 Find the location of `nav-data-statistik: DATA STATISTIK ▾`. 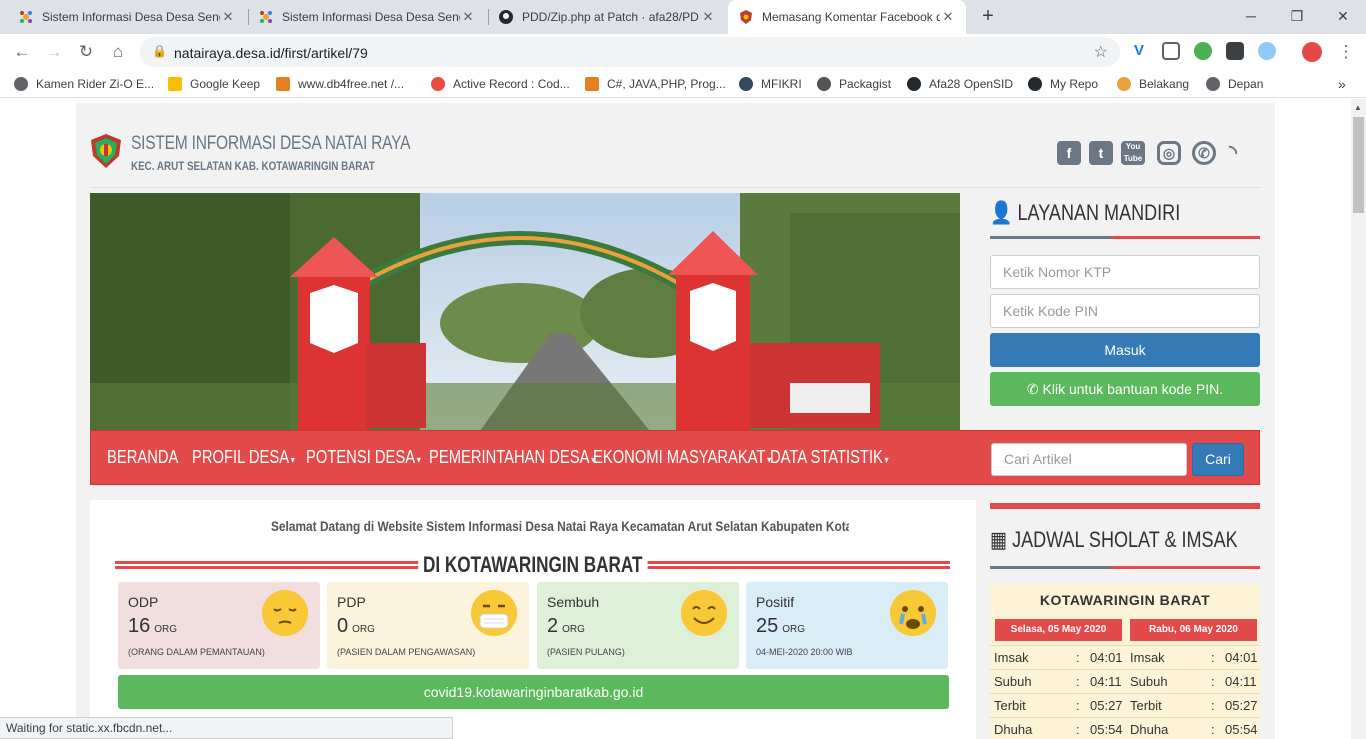

nav-data-statistik: DATA STATISTIK ▾ is located at coordinates (829, 457).